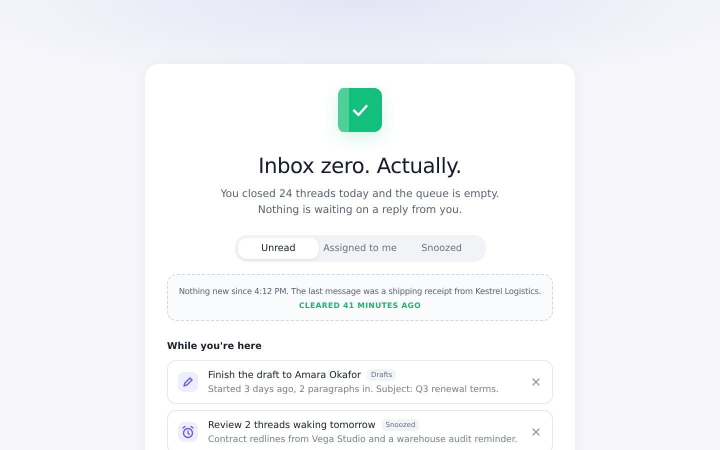  I want to click on tab: Assigned to me, so click(360, 248).